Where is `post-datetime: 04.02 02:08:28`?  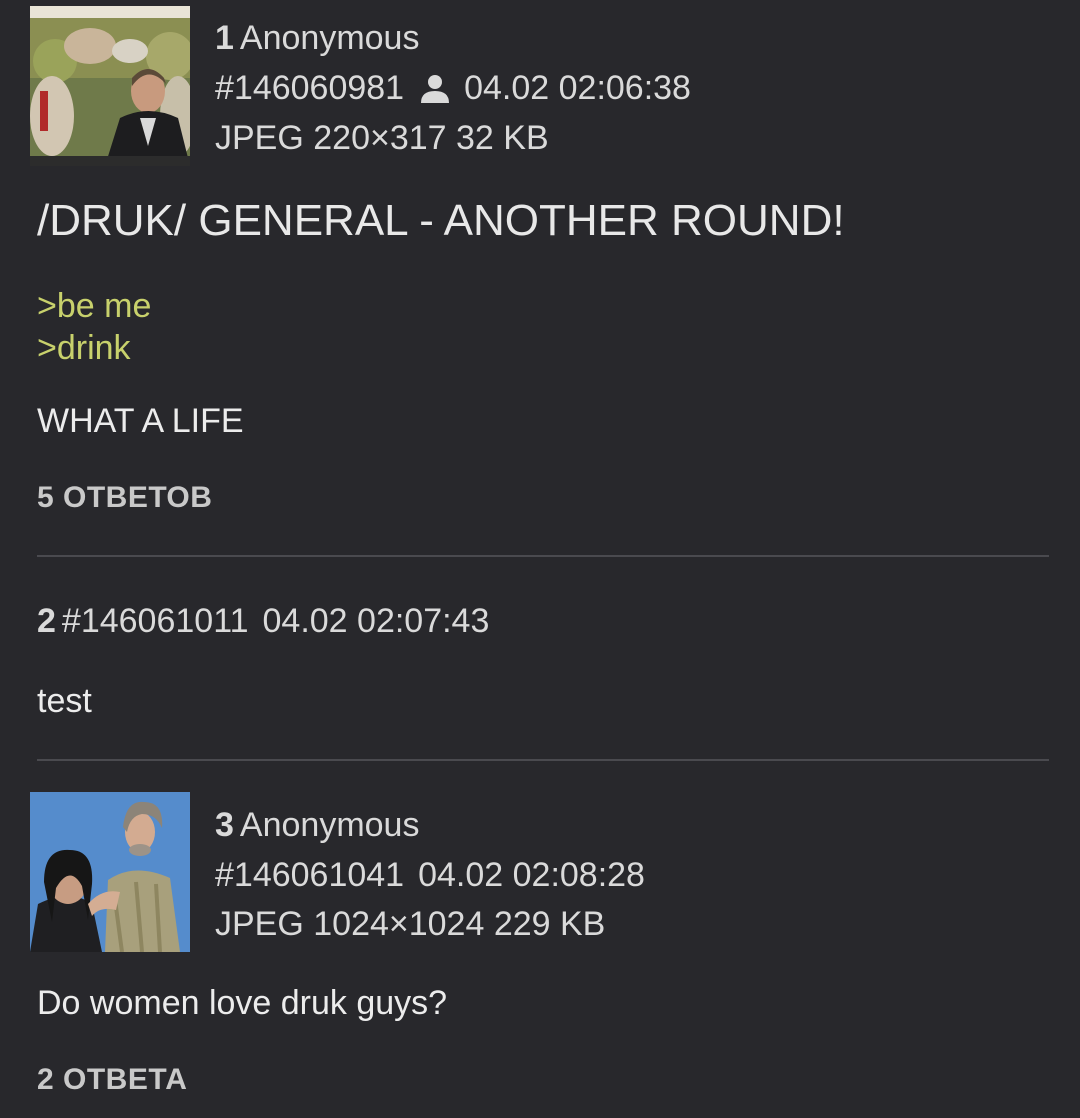
post-datetime: 04.02 02:08:28 is located at coordinates (531, 875).